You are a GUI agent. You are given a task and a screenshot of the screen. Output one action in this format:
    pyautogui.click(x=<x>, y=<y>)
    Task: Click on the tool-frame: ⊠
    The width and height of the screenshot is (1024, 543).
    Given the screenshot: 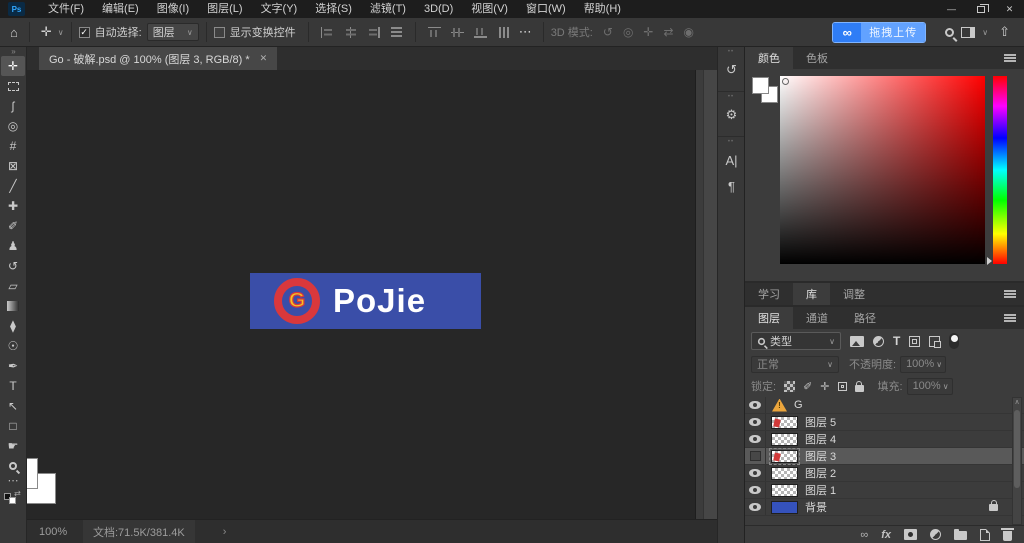 What is the action you would take?
    pyautogui.click(x=13, y=166)
    